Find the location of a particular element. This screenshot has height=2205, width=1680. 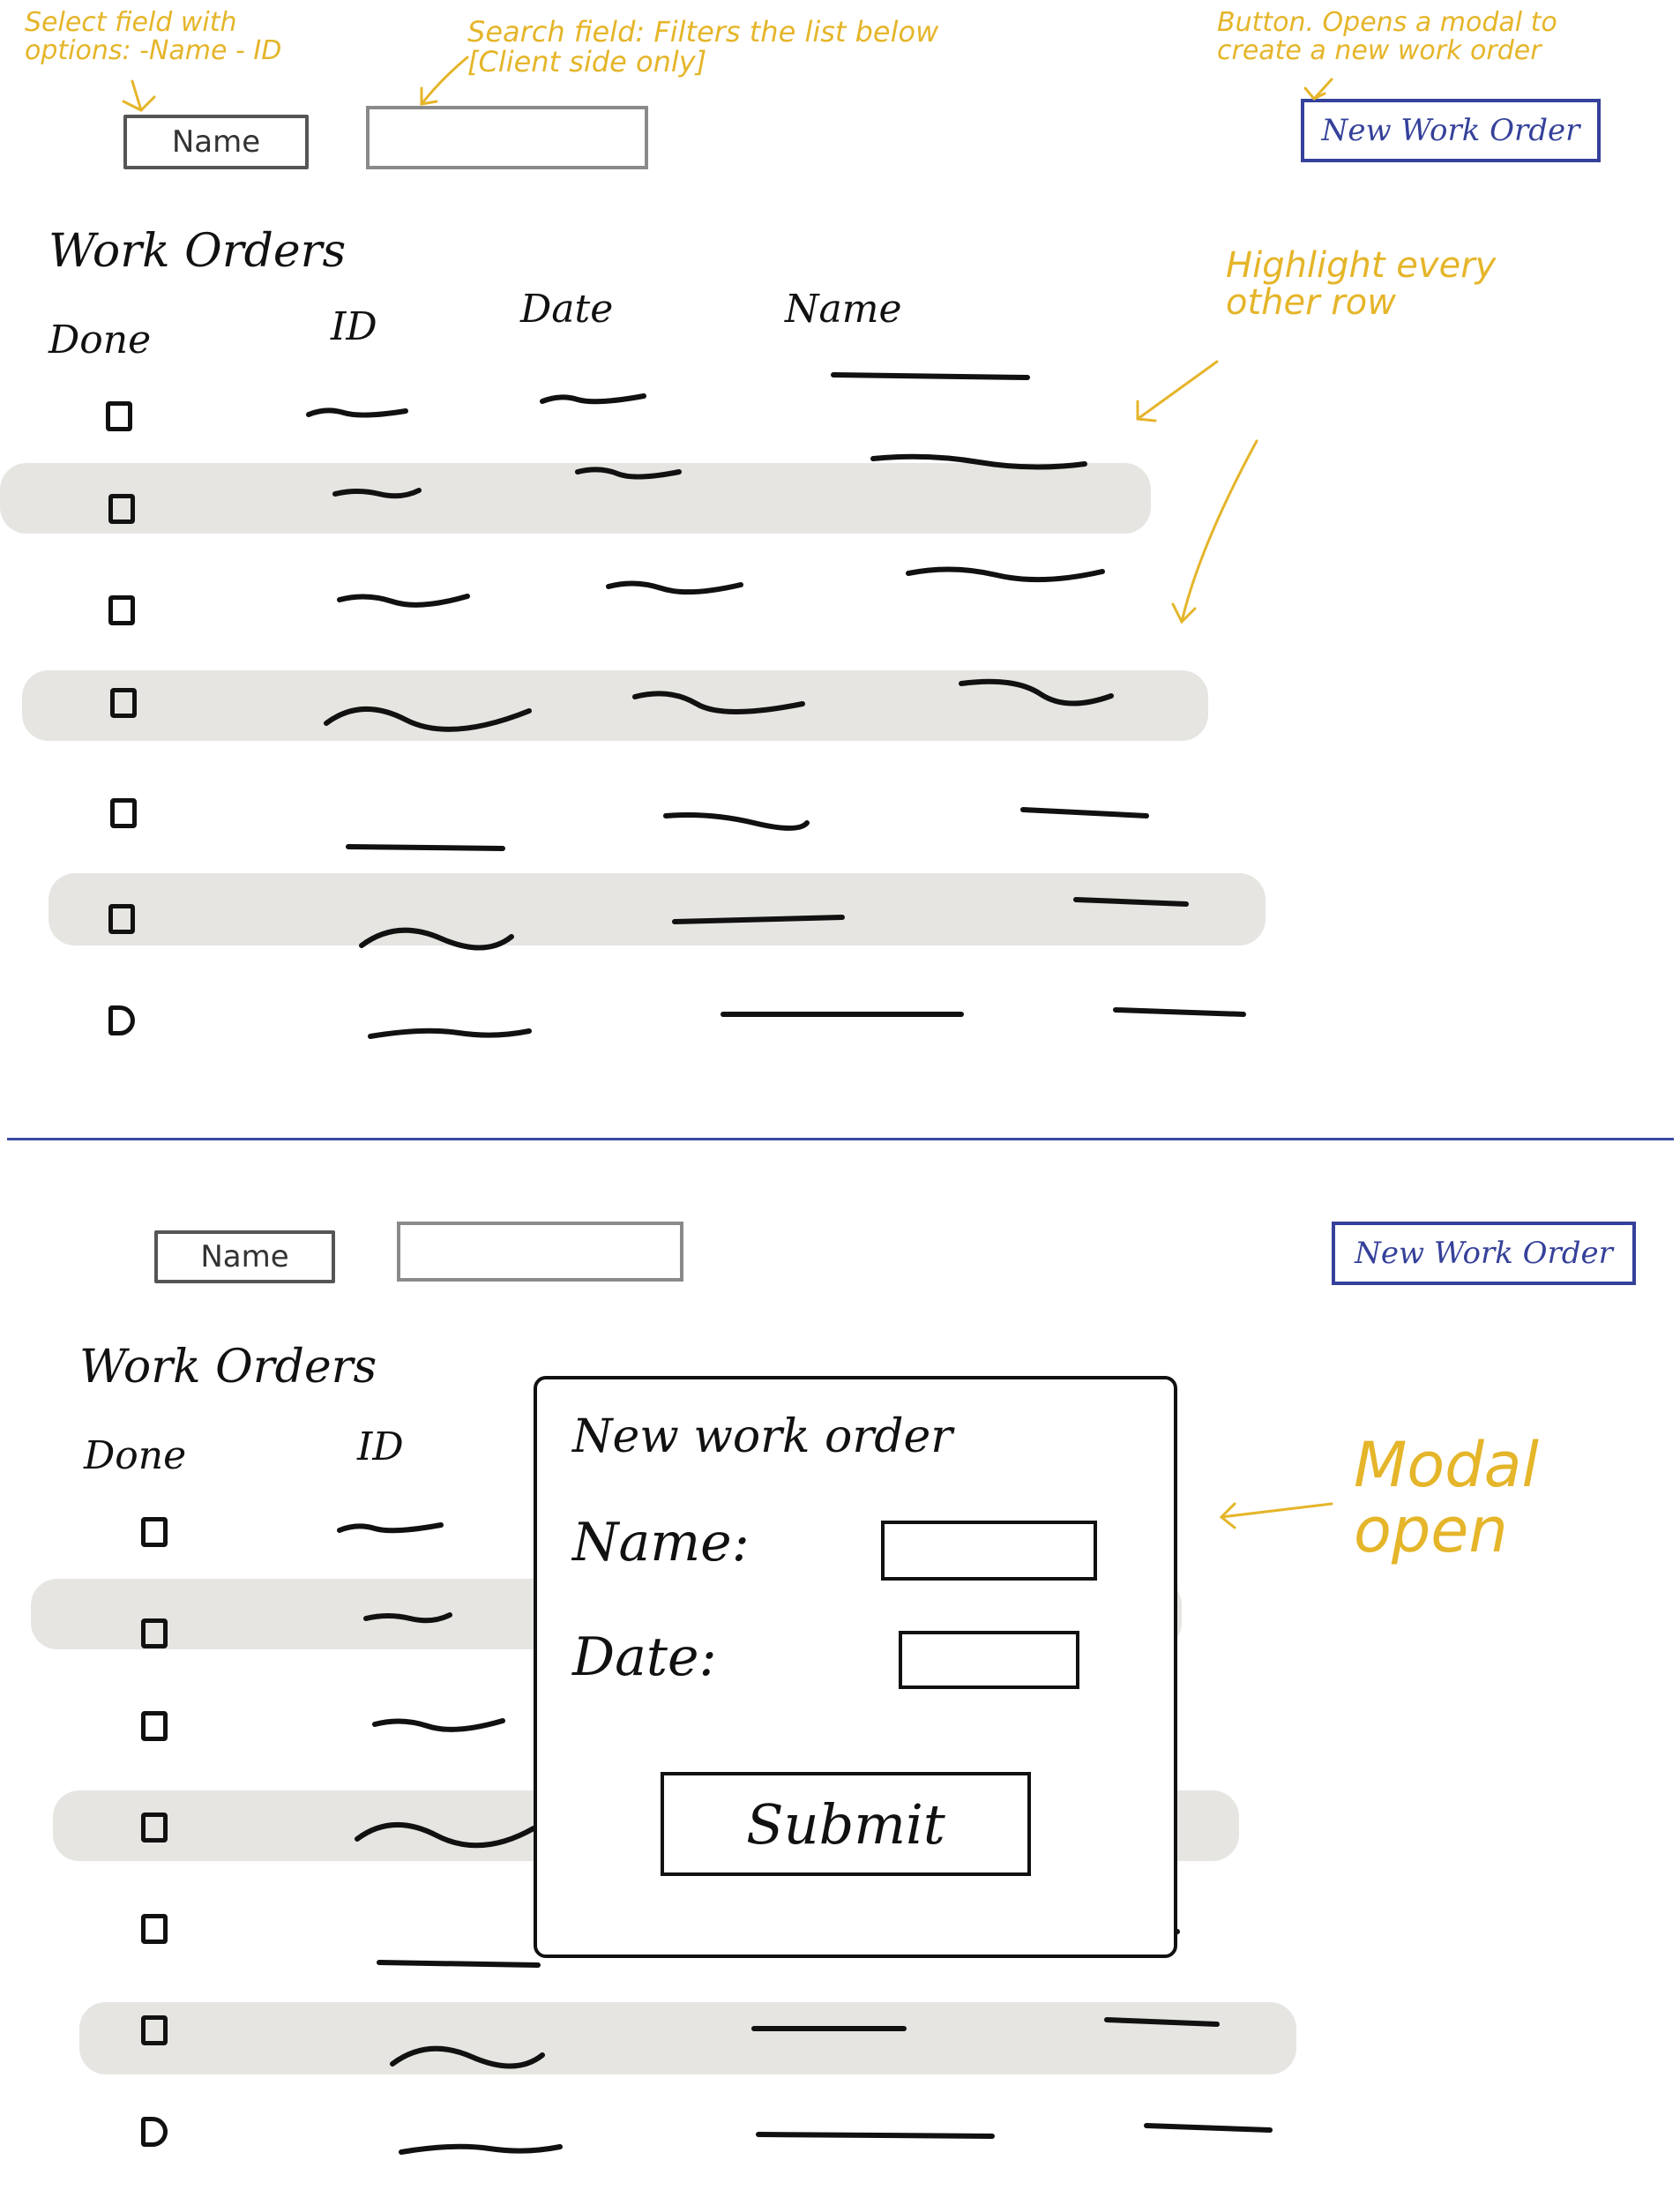

new-work-order-modal: New work order Name: Date: Submit is located at coordinates (855, 1667).